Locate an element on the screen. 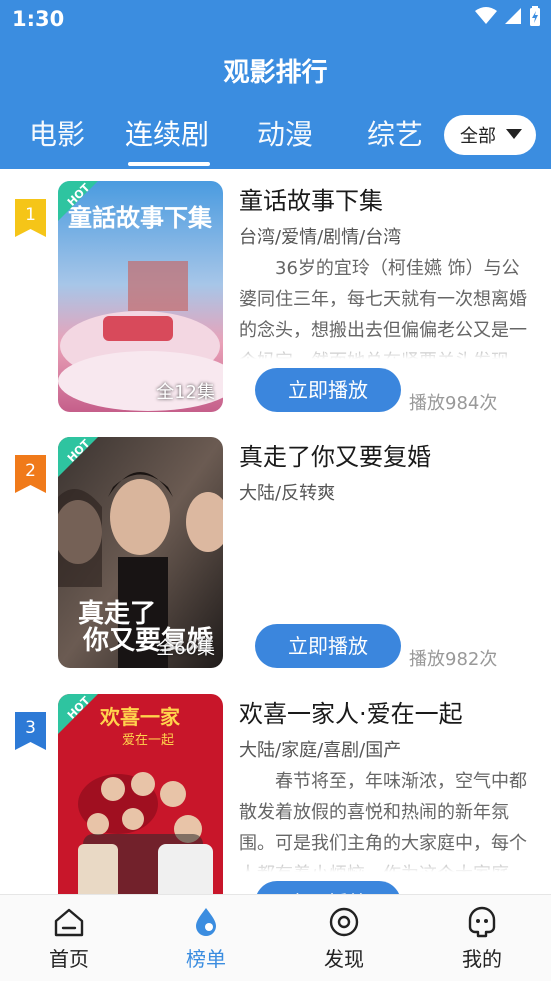  nav-ranking: 榜单 is located at coordinates (206, 938).